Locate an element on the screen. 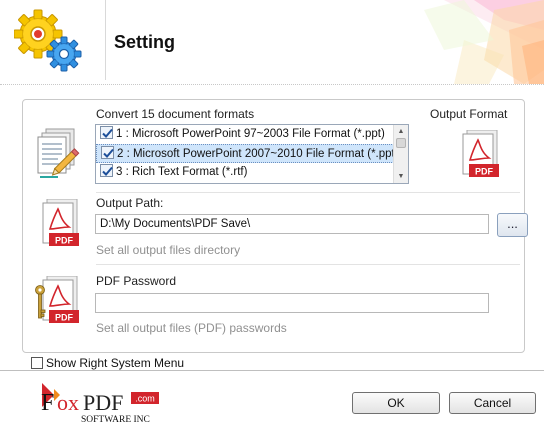 Image resolution: width=544 pixels, height=428 pixels. output-format-label: Output Format is located at coordinates (469, 114).